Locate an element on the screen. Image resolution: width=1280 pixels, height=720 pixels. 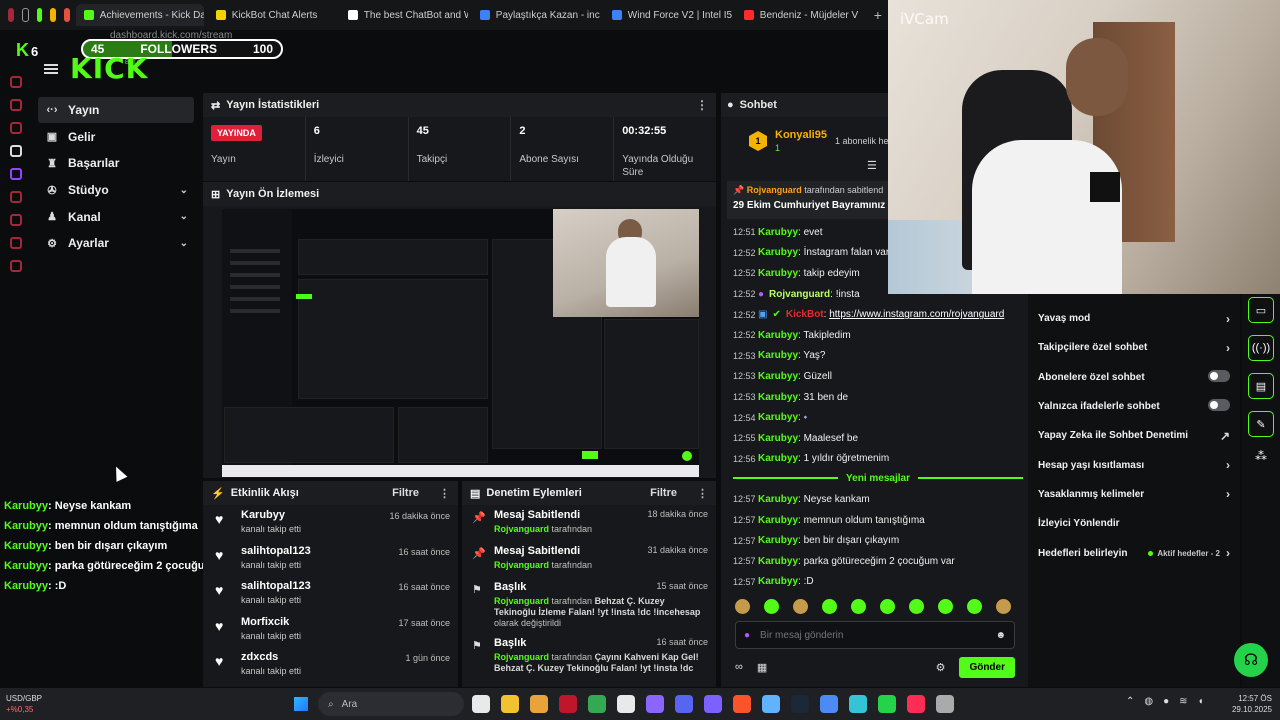
rail-kick-icon is located at coordinates (16, 151).